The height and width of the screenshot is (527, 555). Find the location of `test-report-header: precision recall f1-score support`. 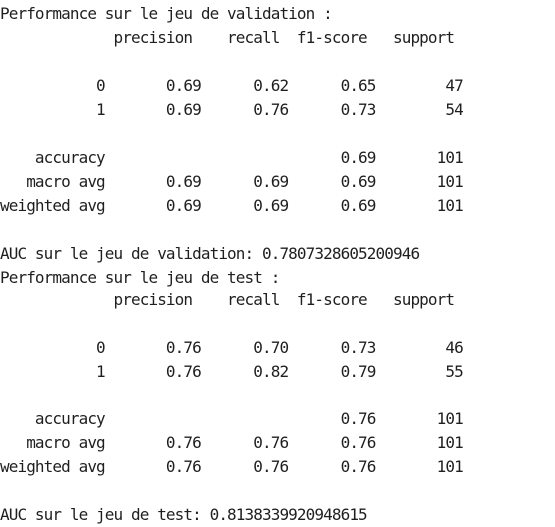

test-report-header: precision recall f1-score support is located at coordinates (227, 299).